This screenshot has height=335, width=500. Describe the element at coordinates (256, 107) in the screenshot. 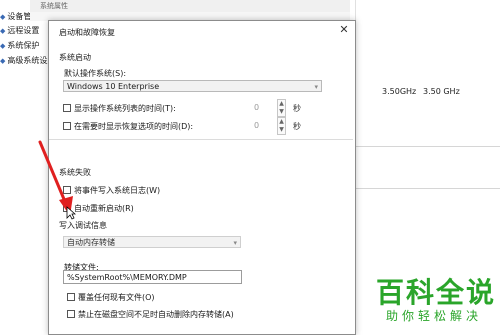

I see `show-os-list-seconds: 0` at that location.